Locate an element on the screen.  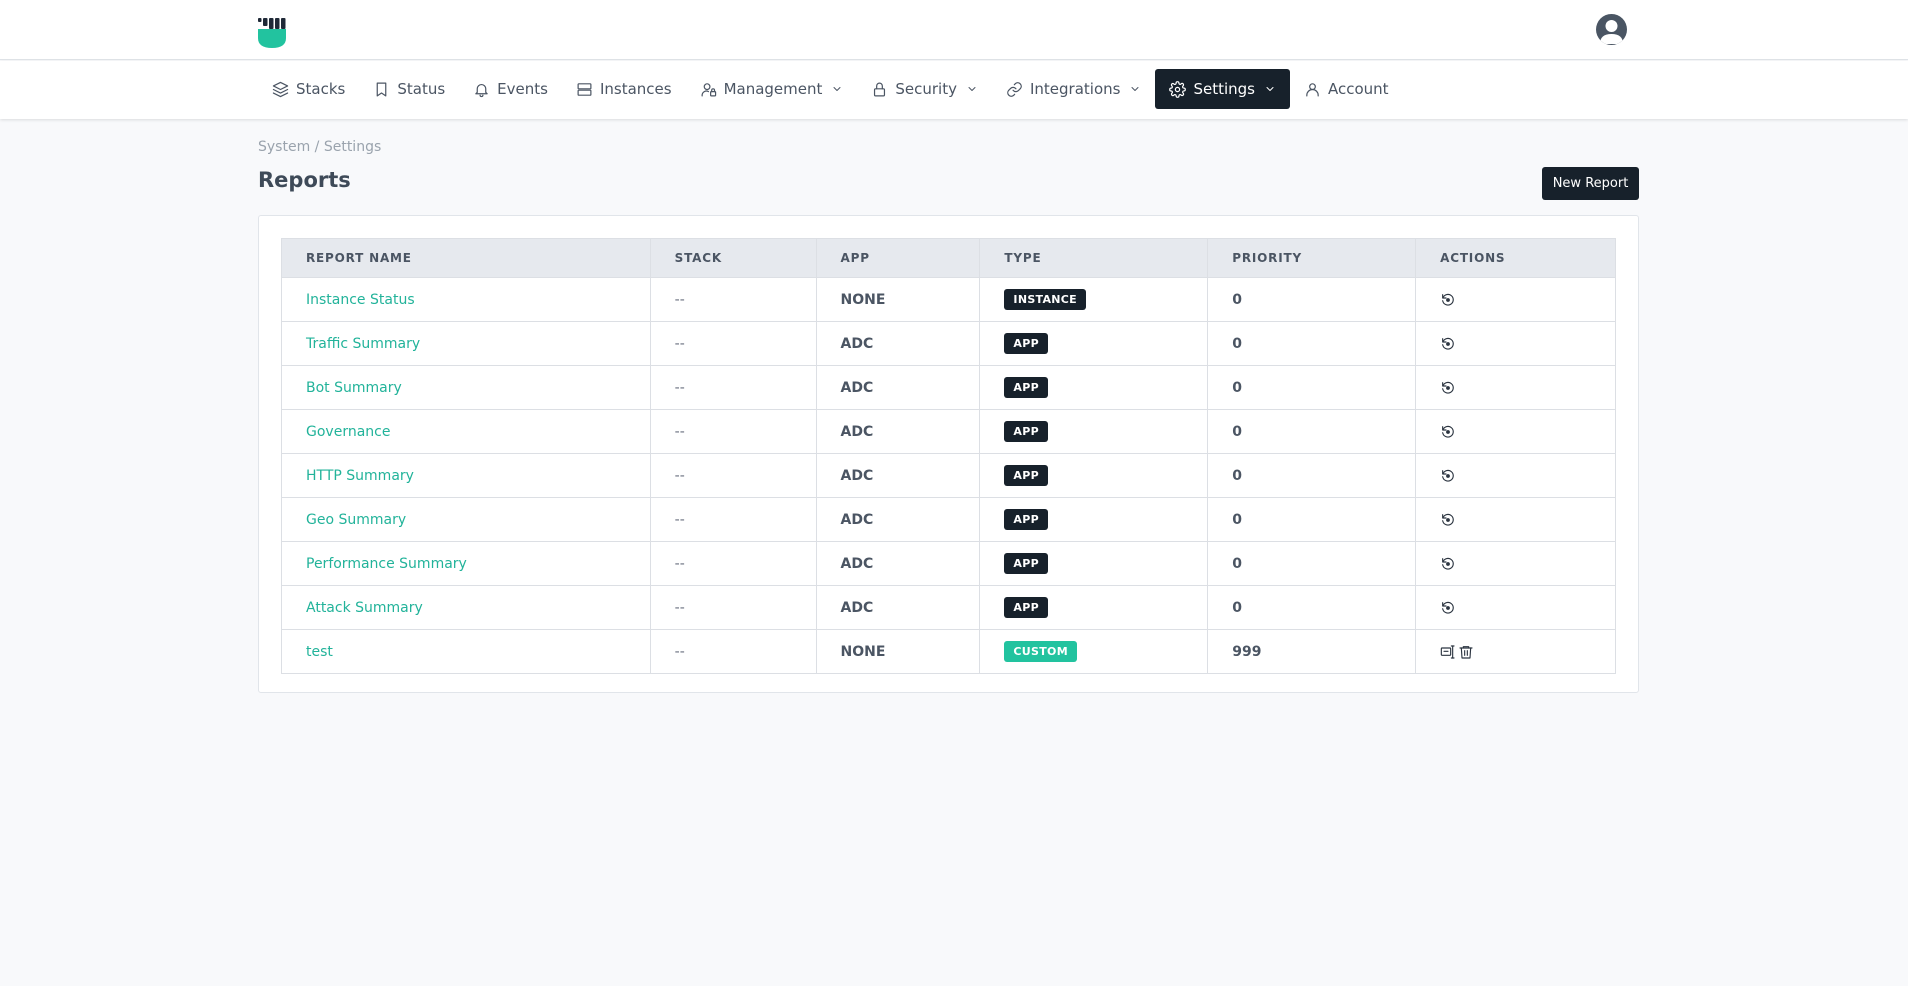
gear-icon is located at coordinates (1178, 89).